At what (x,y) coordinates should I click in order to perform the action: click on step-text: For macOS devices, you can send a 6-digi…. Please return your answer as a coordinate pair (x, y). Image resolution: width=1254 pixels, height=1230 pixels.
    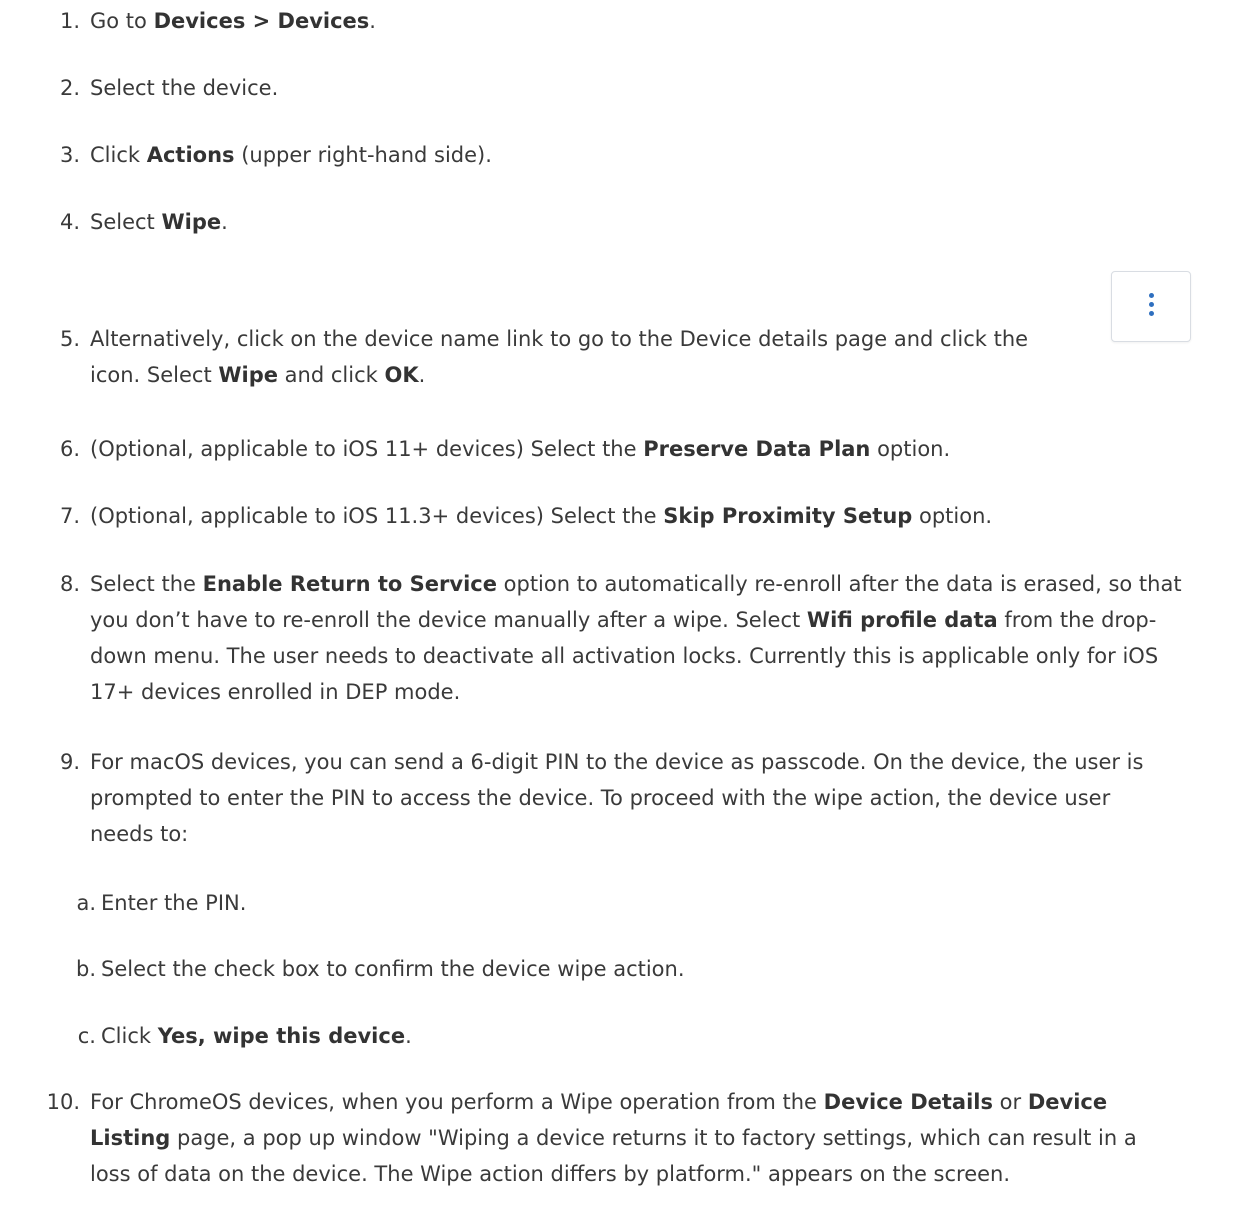
    Looking at the image, I should click on (617, 798).